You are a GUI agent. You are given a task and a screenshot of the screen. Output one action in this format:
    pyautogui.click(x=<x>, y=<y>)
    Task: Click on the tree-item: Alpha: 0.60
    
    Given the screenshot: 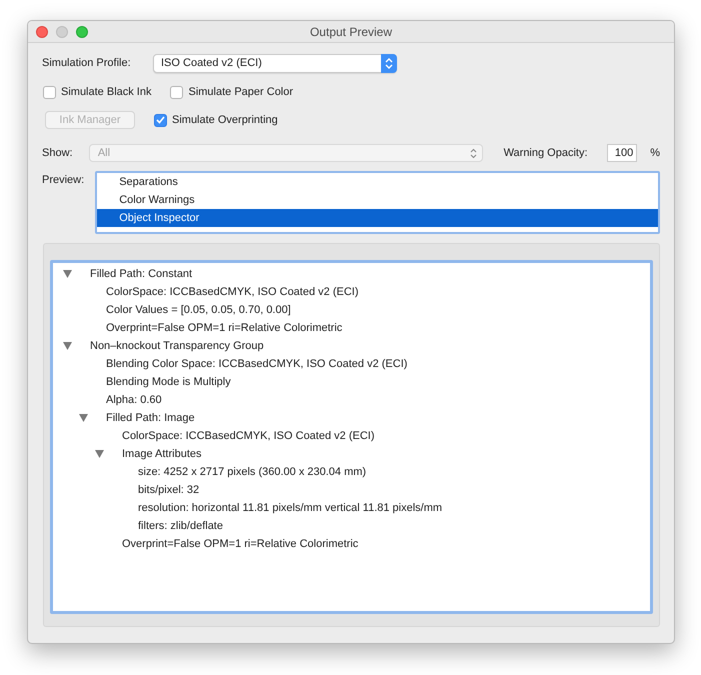 What is the action you would take?
    pyautogui.click(x=134, y=400)
    